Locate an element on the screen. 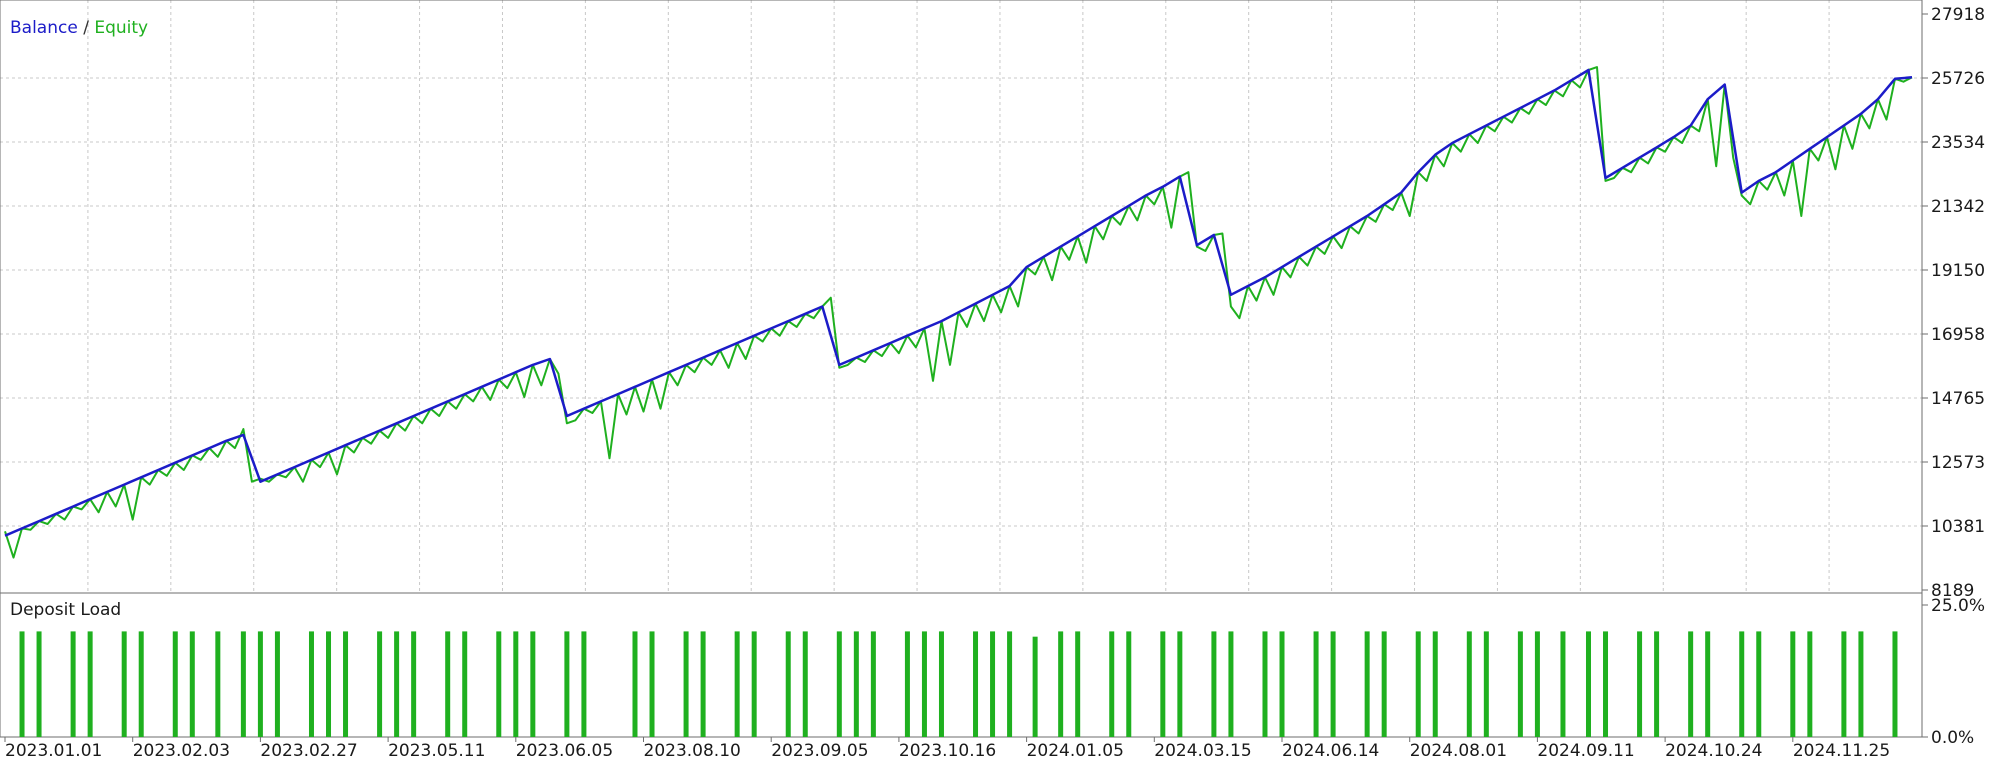 The height and width of the screenshot is (758, 2014). y-tick-label: 14765 is located at coordinates (1958, 399).